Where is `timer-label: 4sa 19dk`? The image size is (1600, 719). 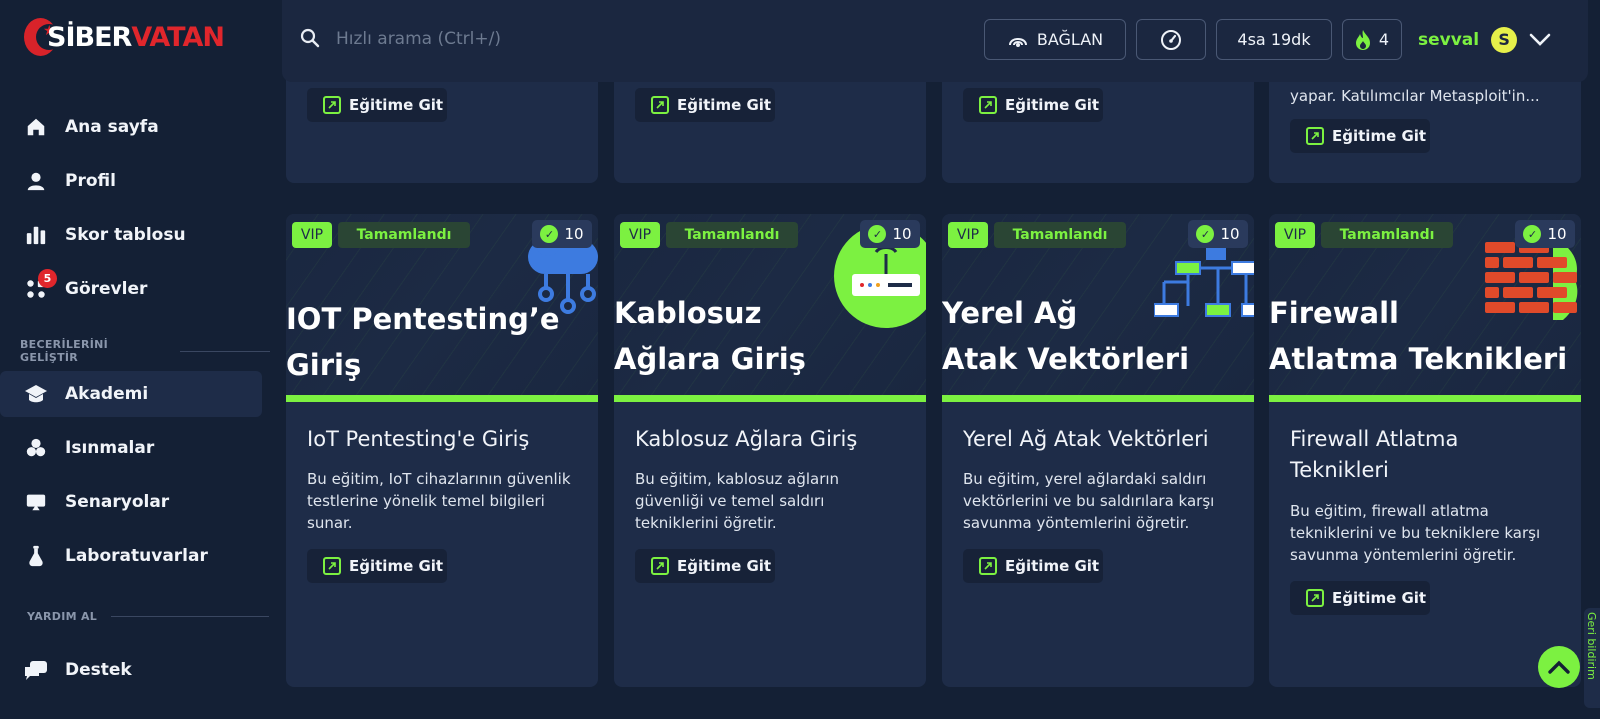
timer-label: 4sa 19dk is located at coordinates (1274, 39).